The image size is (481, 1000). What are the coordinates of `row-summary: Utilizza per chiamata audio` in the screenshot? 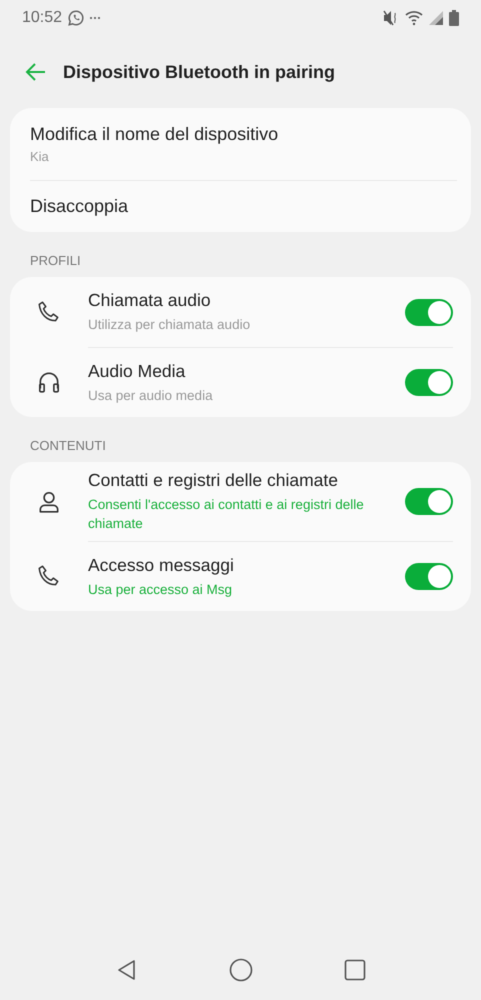 It's located at (170, 325).